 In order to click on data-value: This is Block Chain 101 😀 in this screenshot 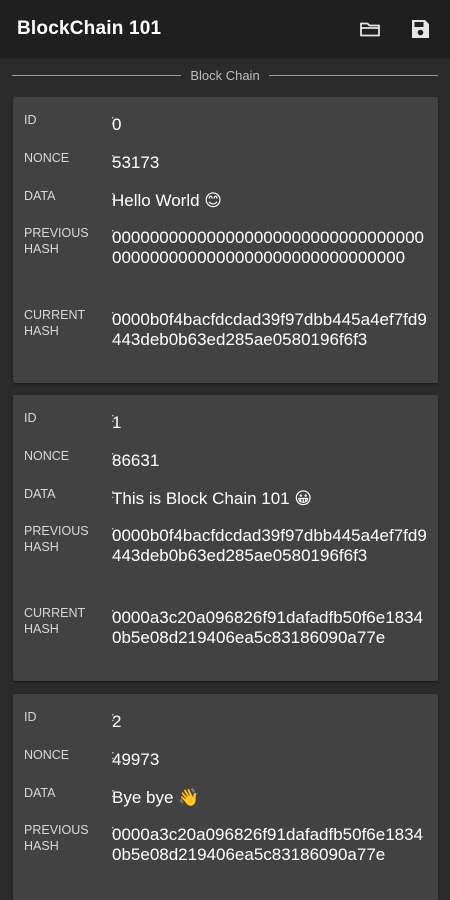, I will do `click(212, 498)`.